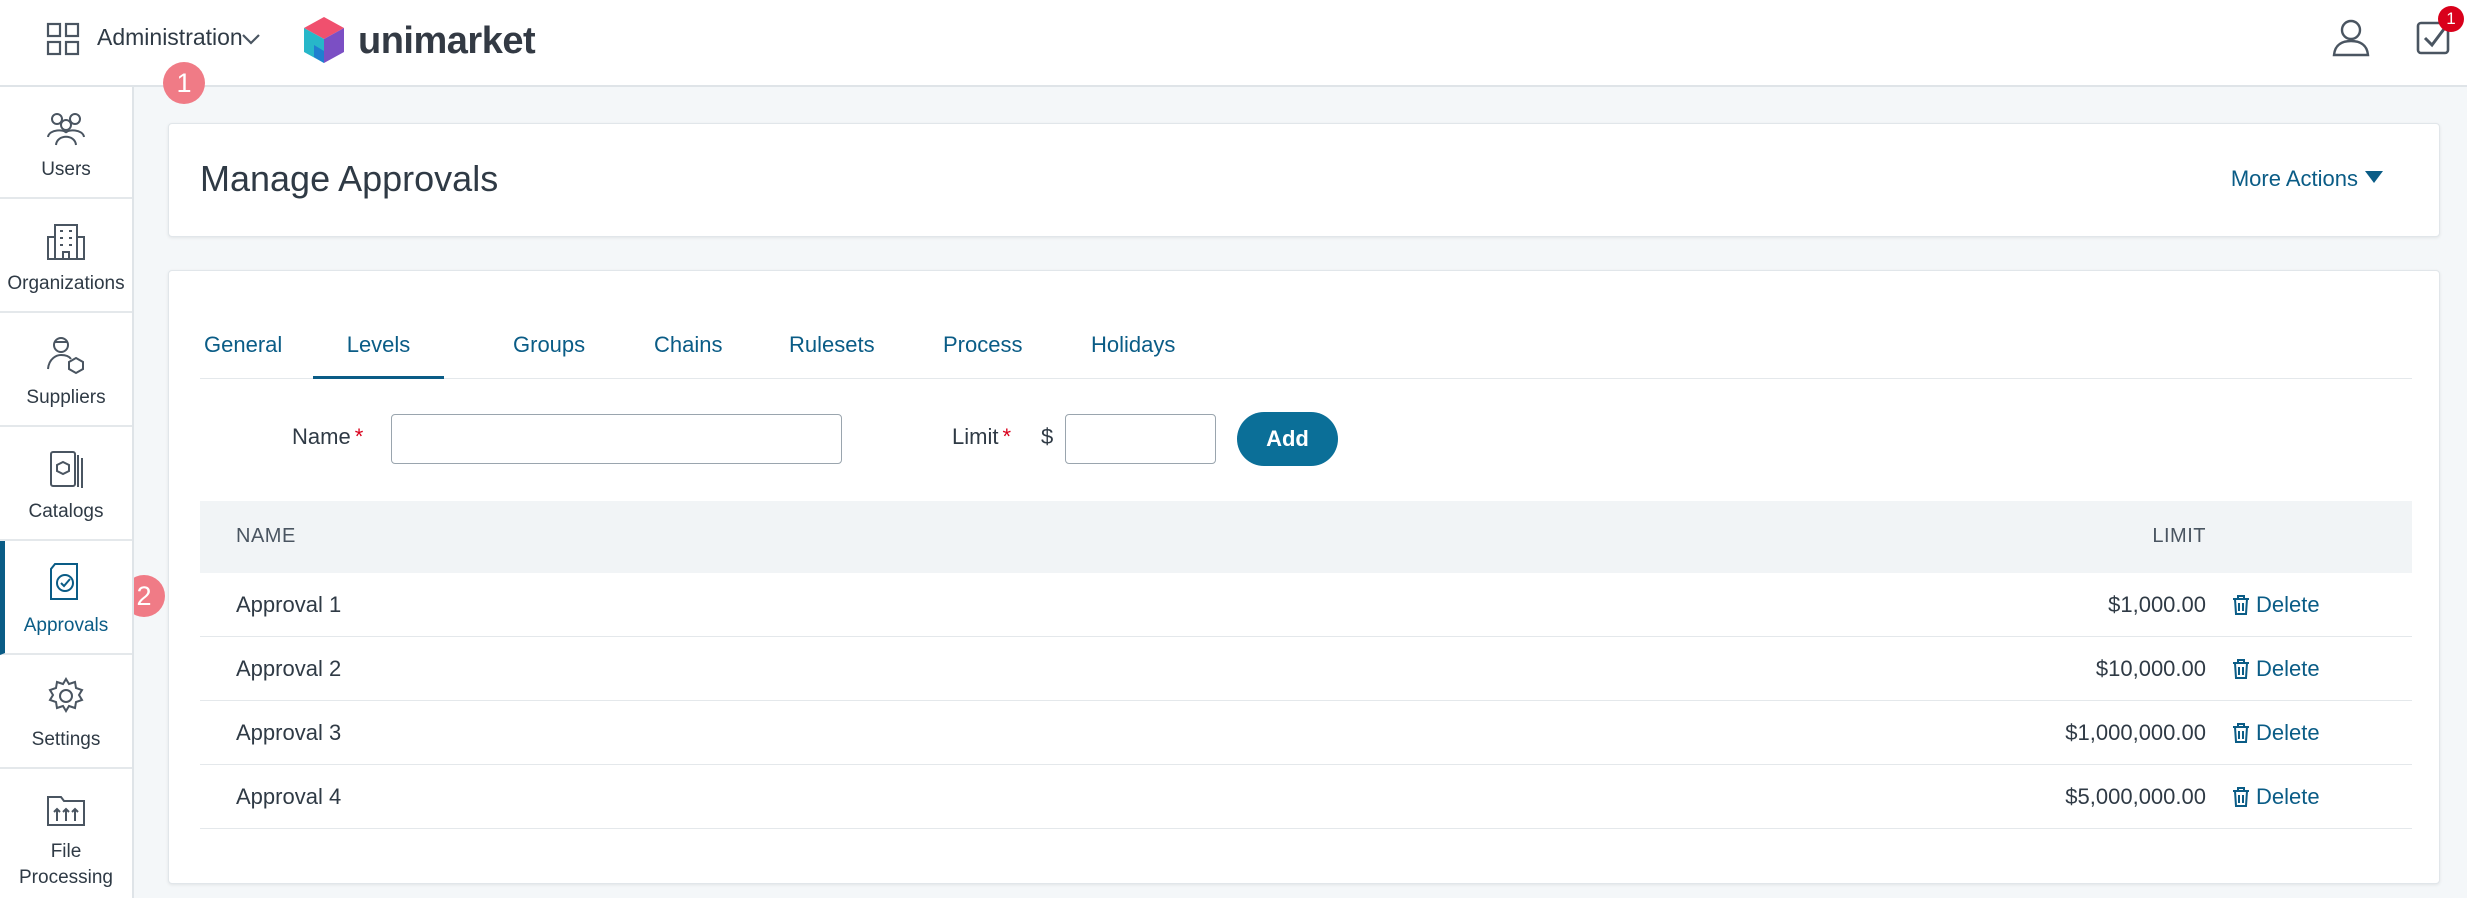 The image size is (2467, 898). Describe the element at coordinates (975, 436) in the screenshot. I see `limit-label-text: Limit` at that location.